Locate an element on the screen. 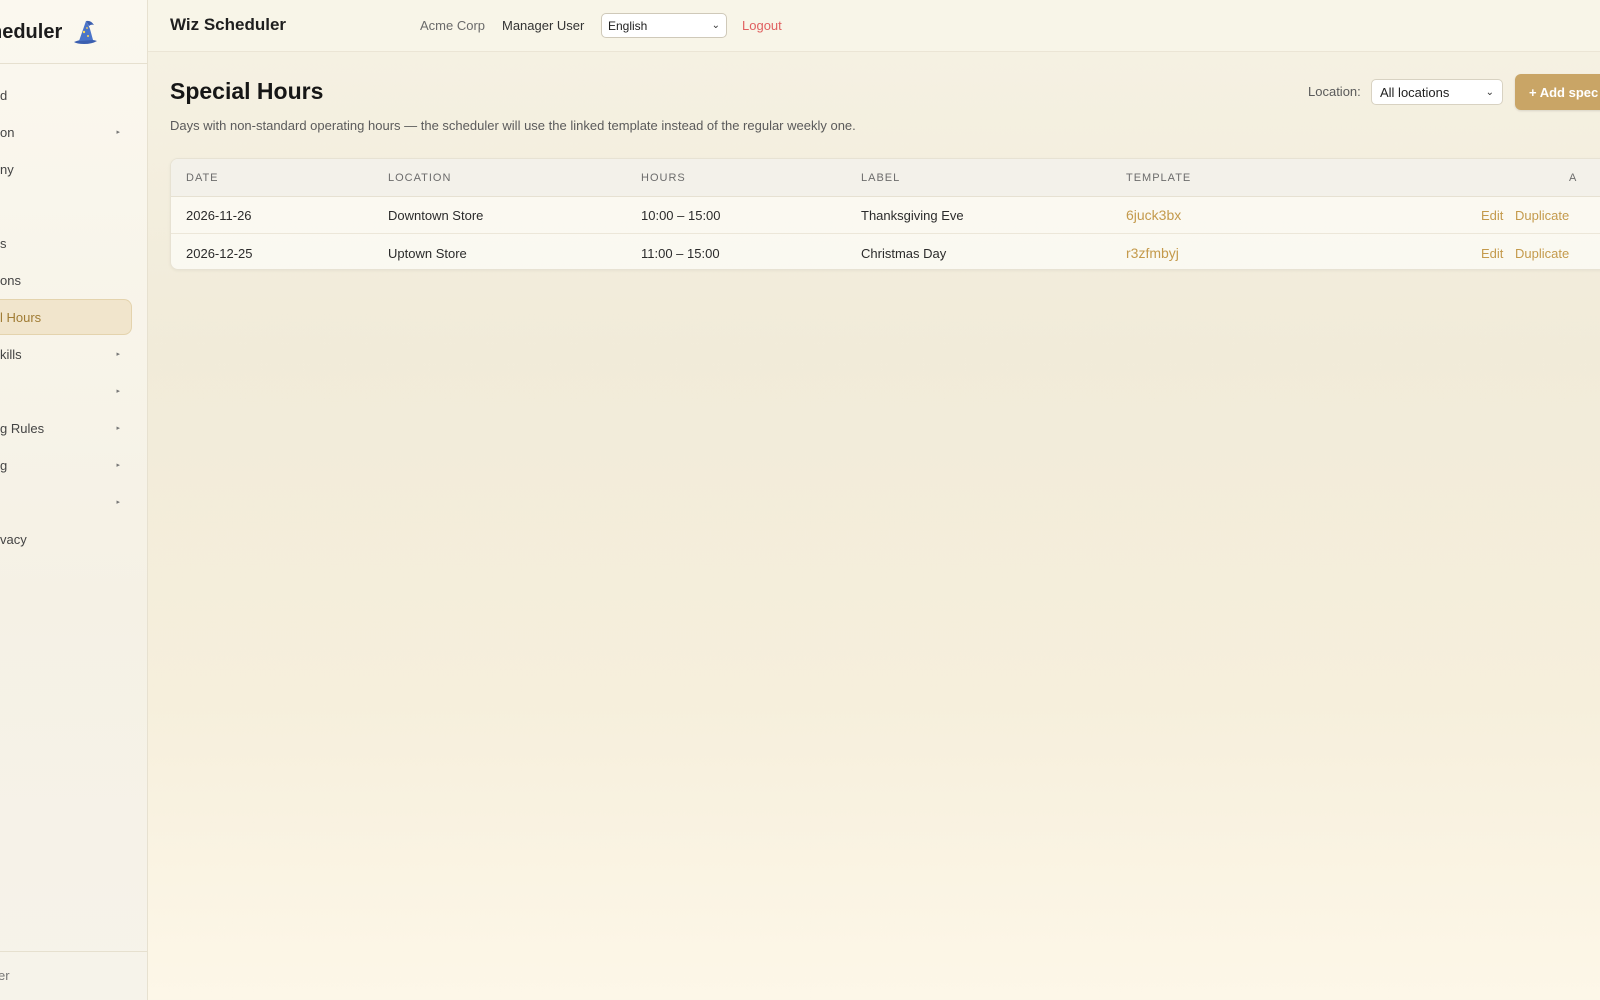  column-header-location: Location is located at coordinates (420, 178).